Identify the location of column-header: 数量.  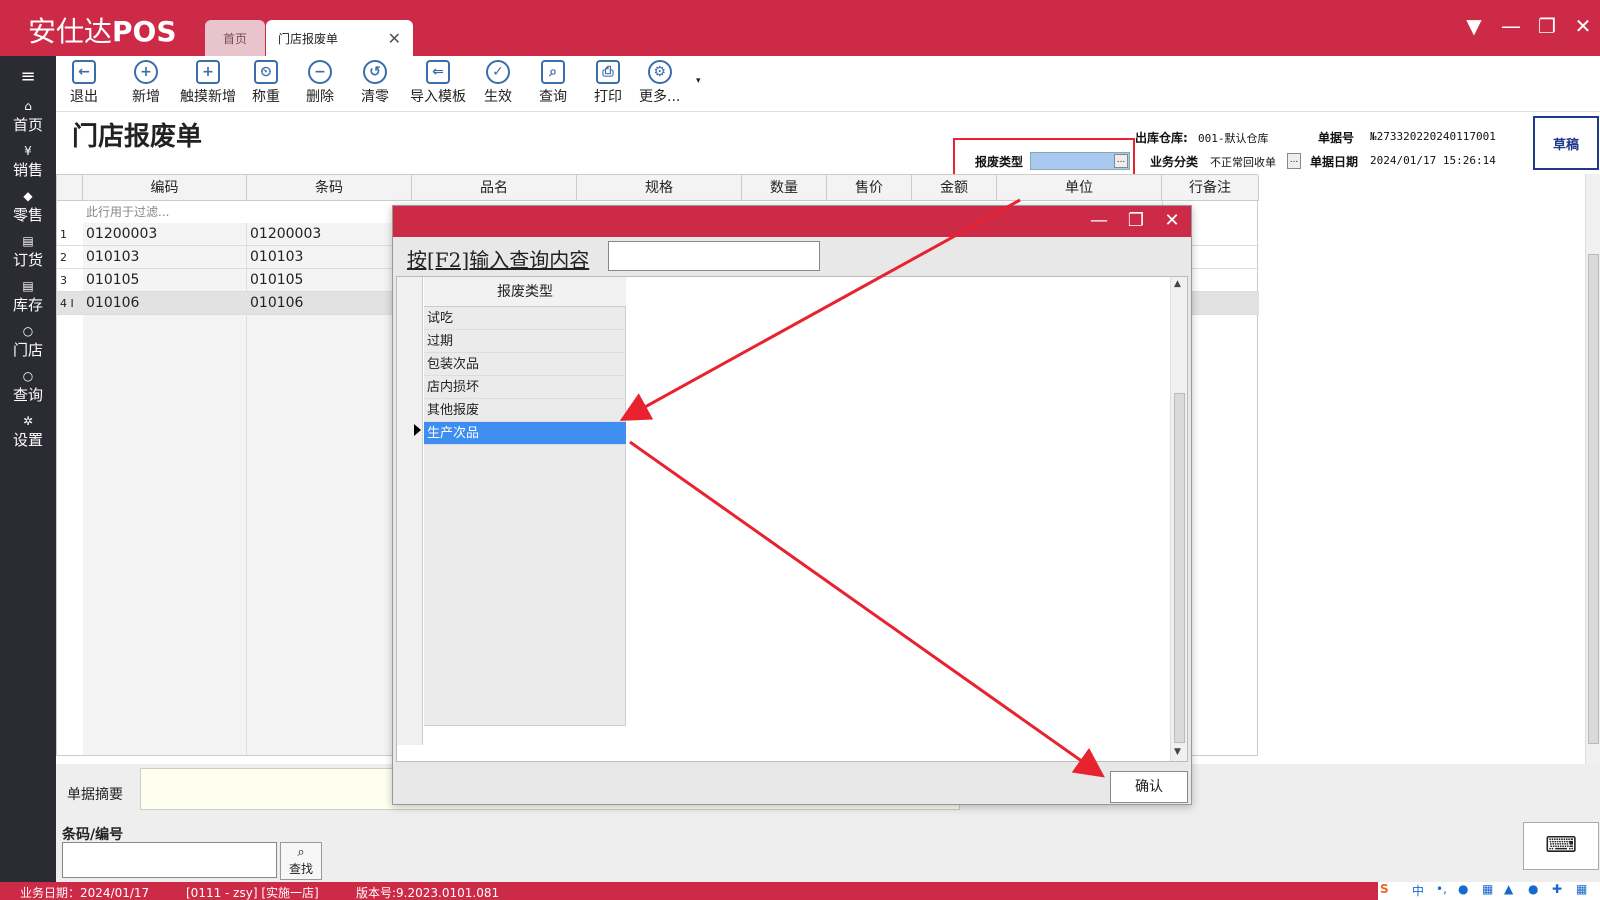
(784, 188).